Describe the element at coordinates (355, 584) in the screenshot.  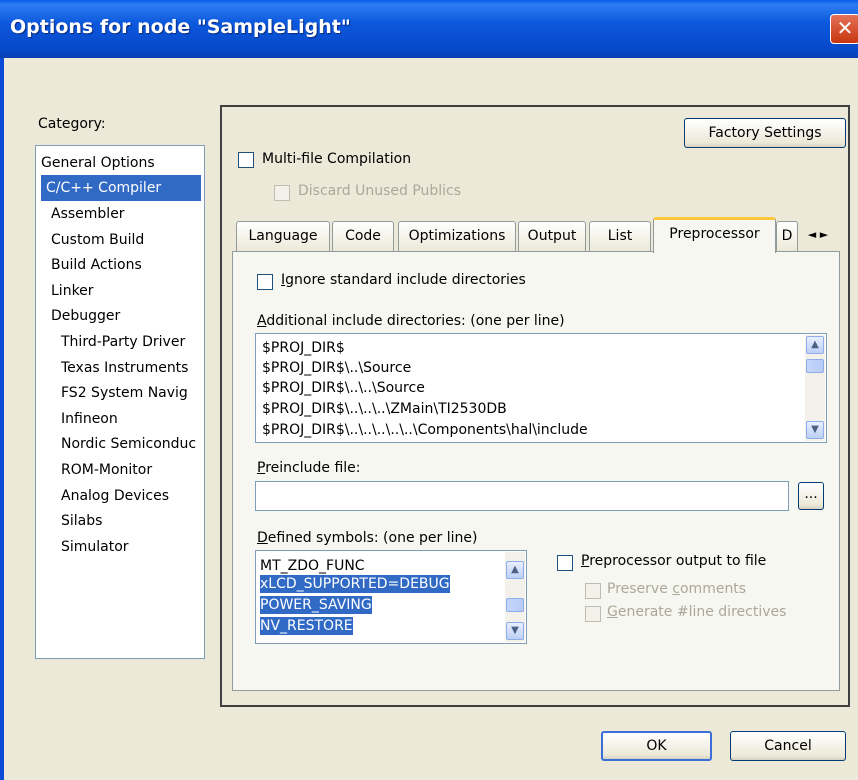
I see `defined-symbol-line: xLCD_SUPPORTED=DEBUG` at that location.